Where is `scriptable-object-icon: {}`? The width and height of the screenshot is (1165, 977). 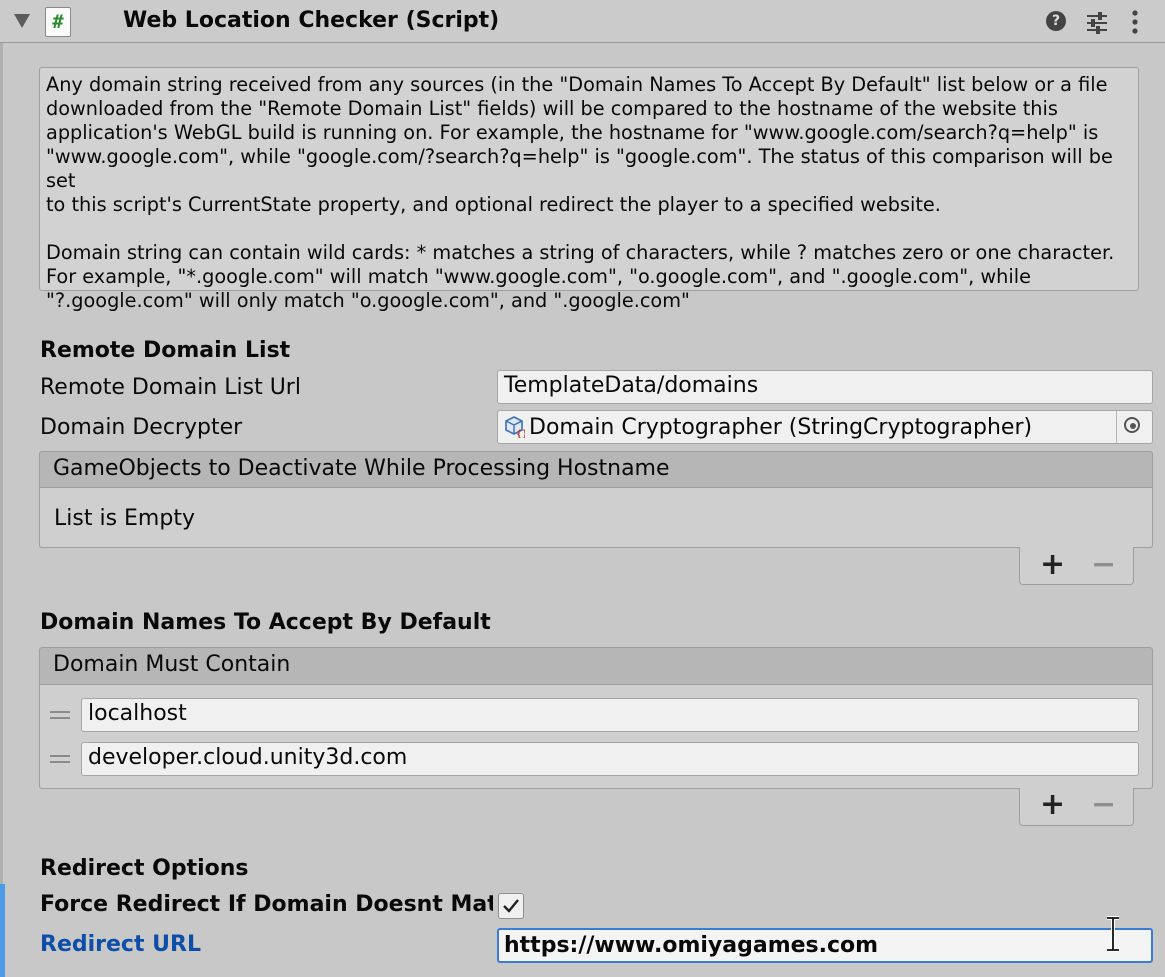
scriptable-object-icon: {} is located at coordinates (515, 427).